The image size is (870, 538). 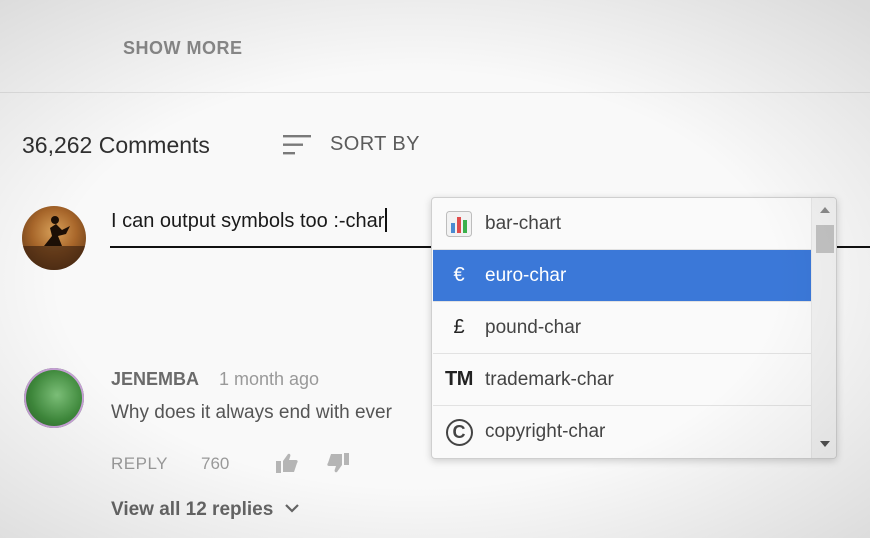 What do you see at coordinates (549, 379) in the screenshot?
I see `autocomplete-item-label: trademark-char` at bounding box center [549, 379].